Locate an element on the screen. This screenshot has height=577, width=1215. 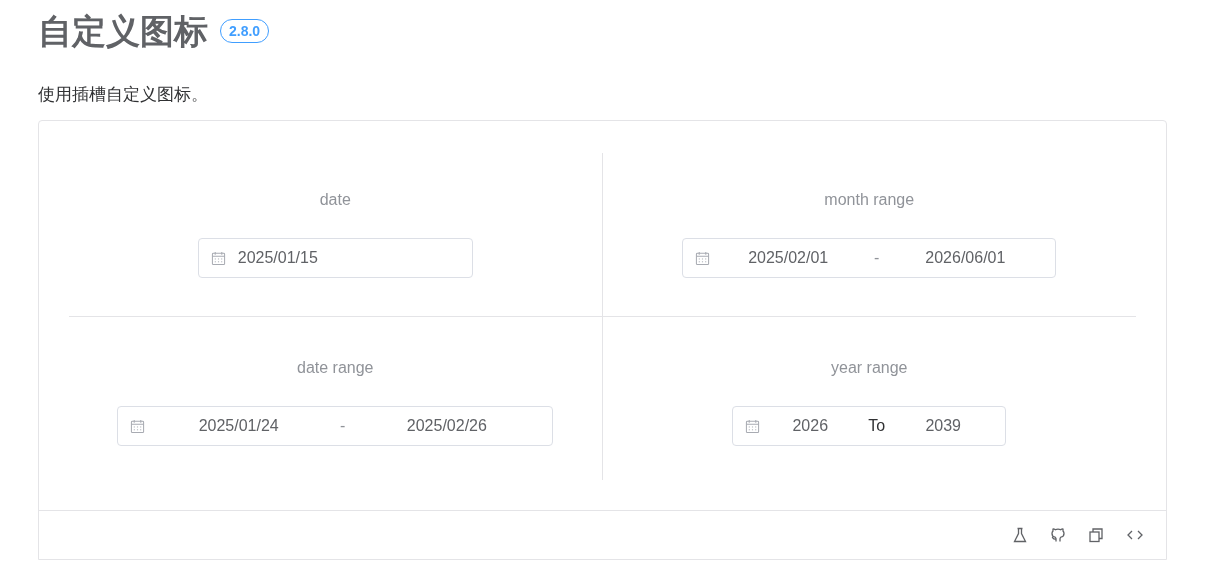
demo-label: date range is located at coordinates (335, 368).